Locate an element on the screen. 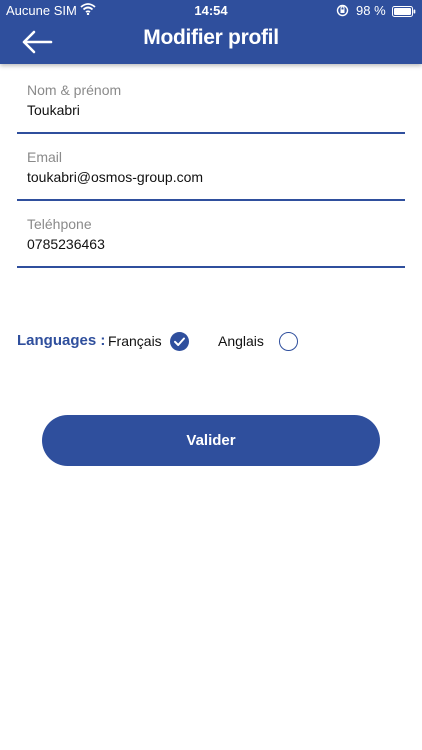  battery-percentage: 98 % is located at coordinates (371, 10).